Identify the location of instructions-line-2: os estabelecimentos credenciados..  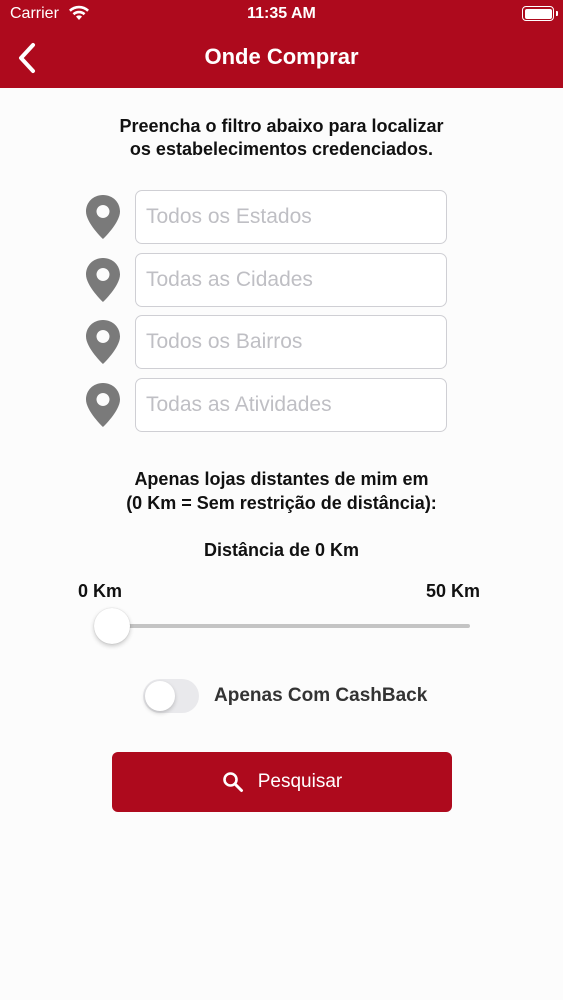
(281, 149).